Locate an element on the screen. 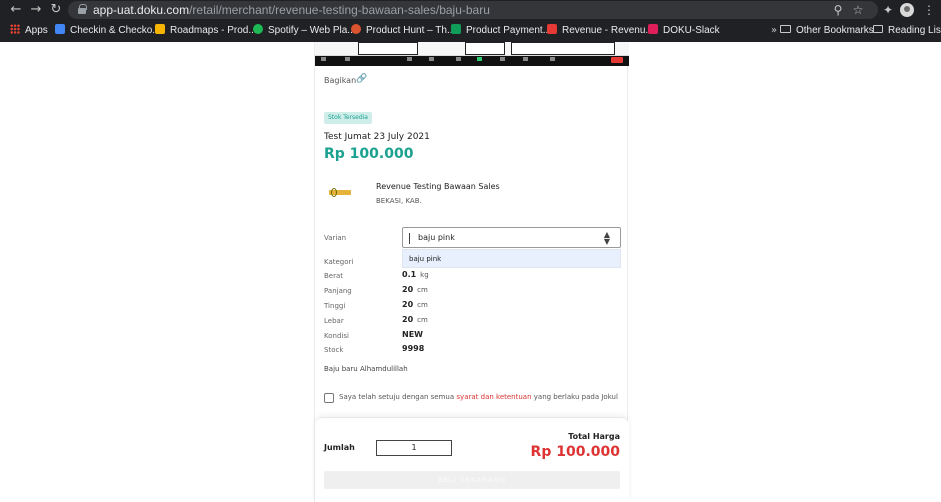  total-price: Rp 100.000 is located at coordinates (575, 452).